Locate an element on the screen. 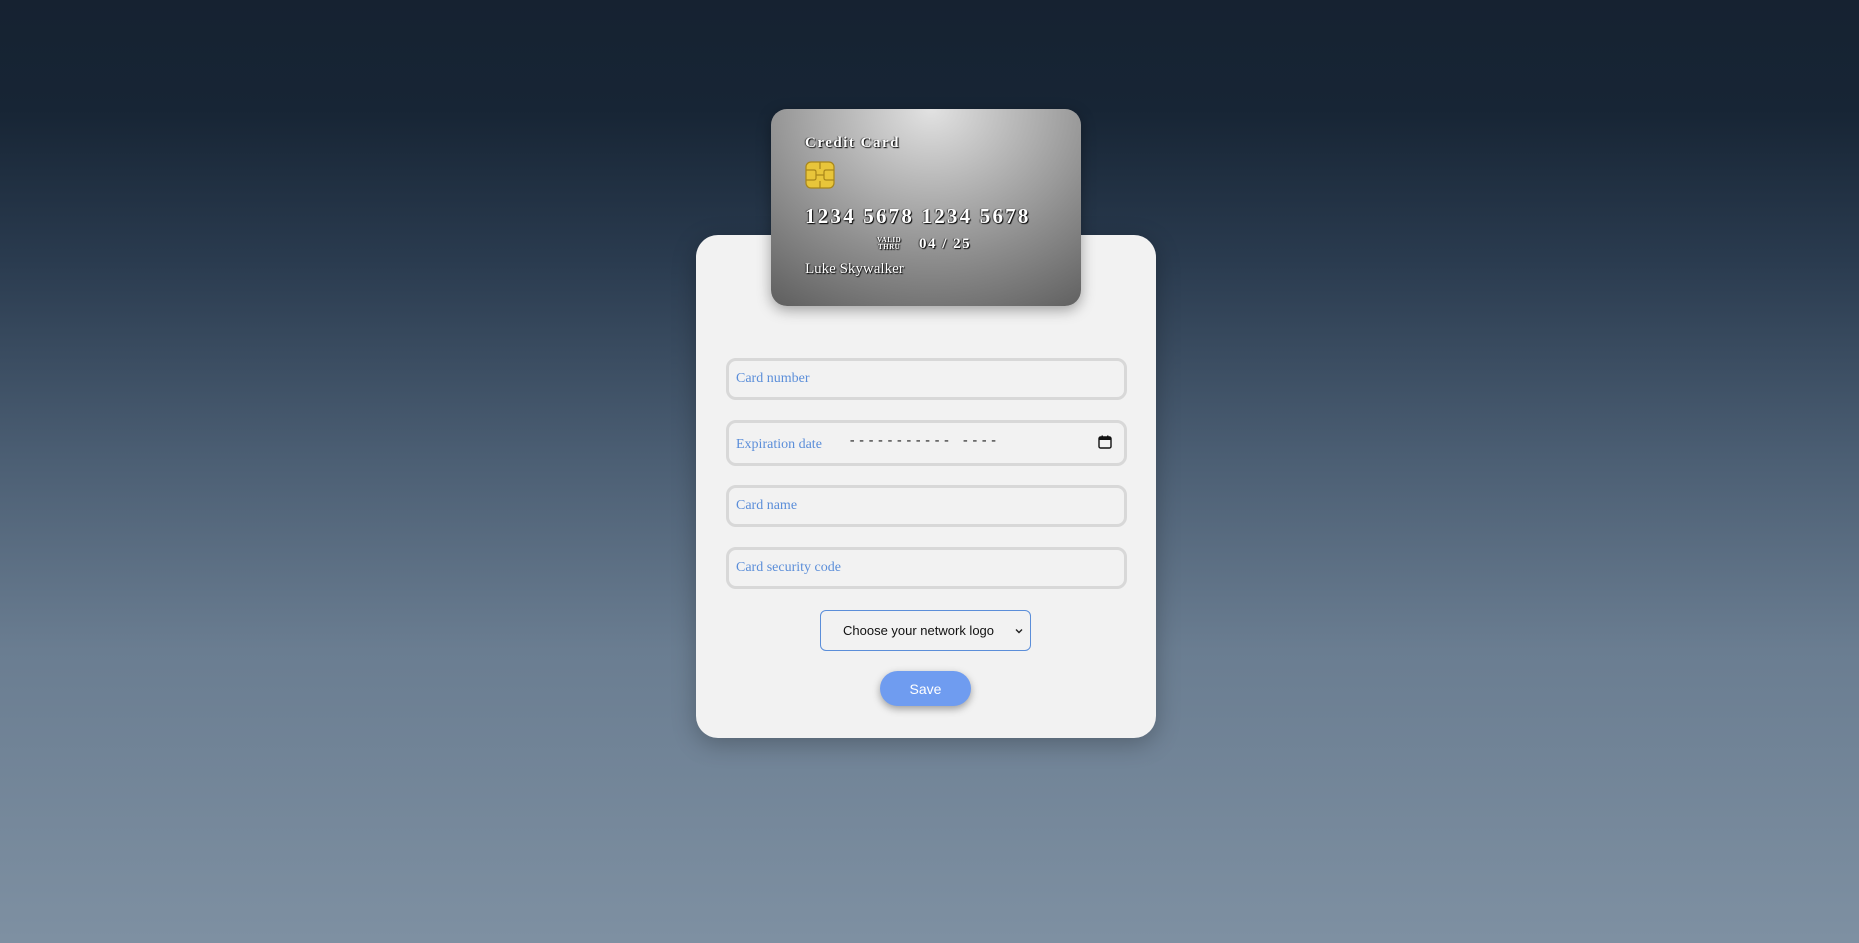 The image size is (1859, 943). network-logo-select-value: Choose your network logo is located at coordinates (918, 630).